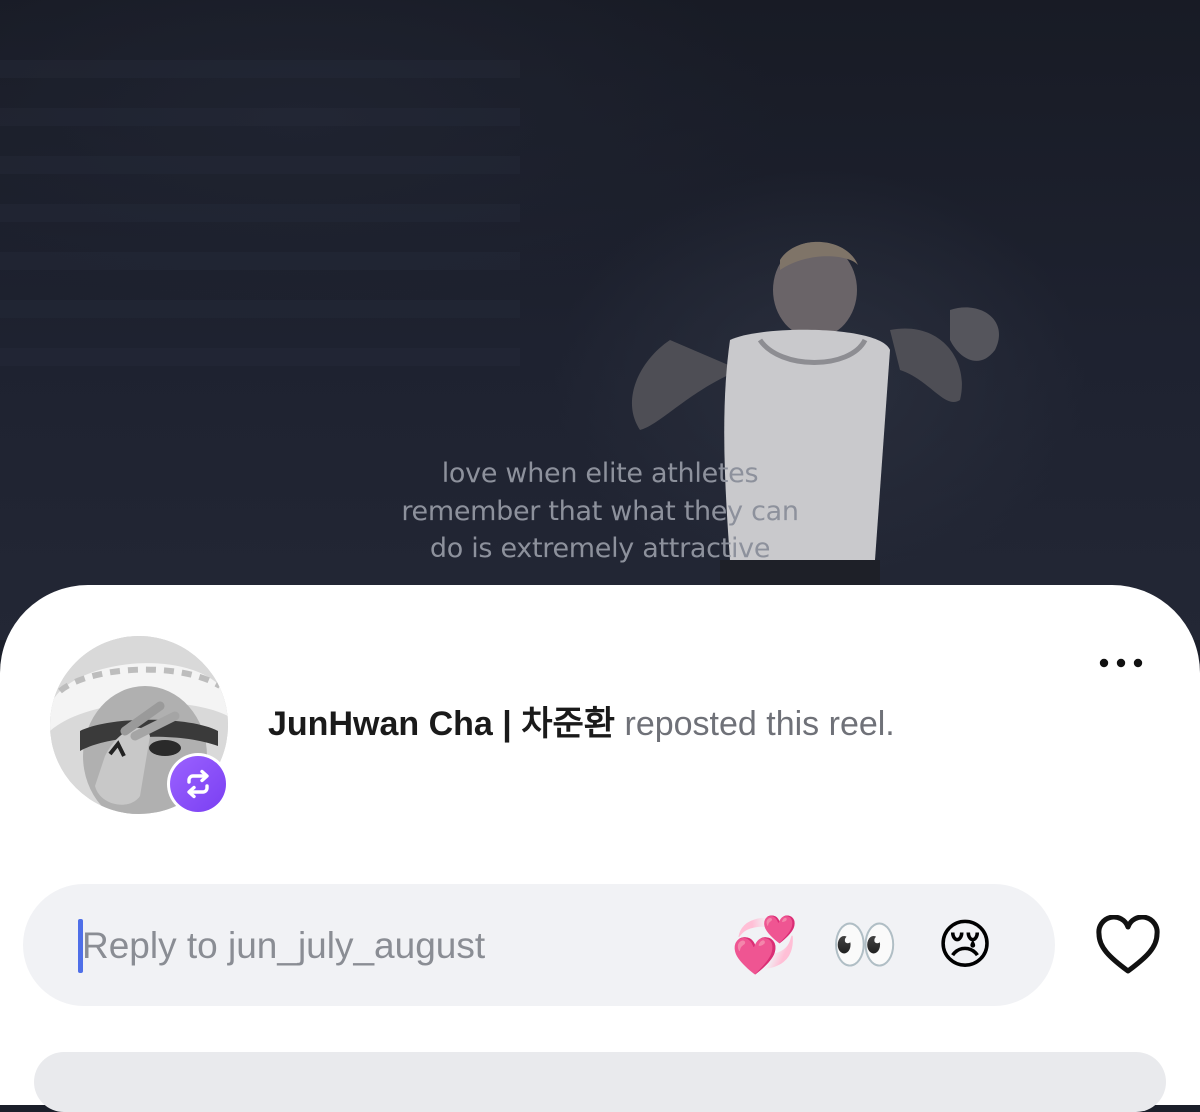 The height and width of the screenshot is (1112, 1200). What do you see at coordinates (865, 945) in the screenshot?
I see `reaction-eyes-button: 👀` at bounding box center [865, 945].